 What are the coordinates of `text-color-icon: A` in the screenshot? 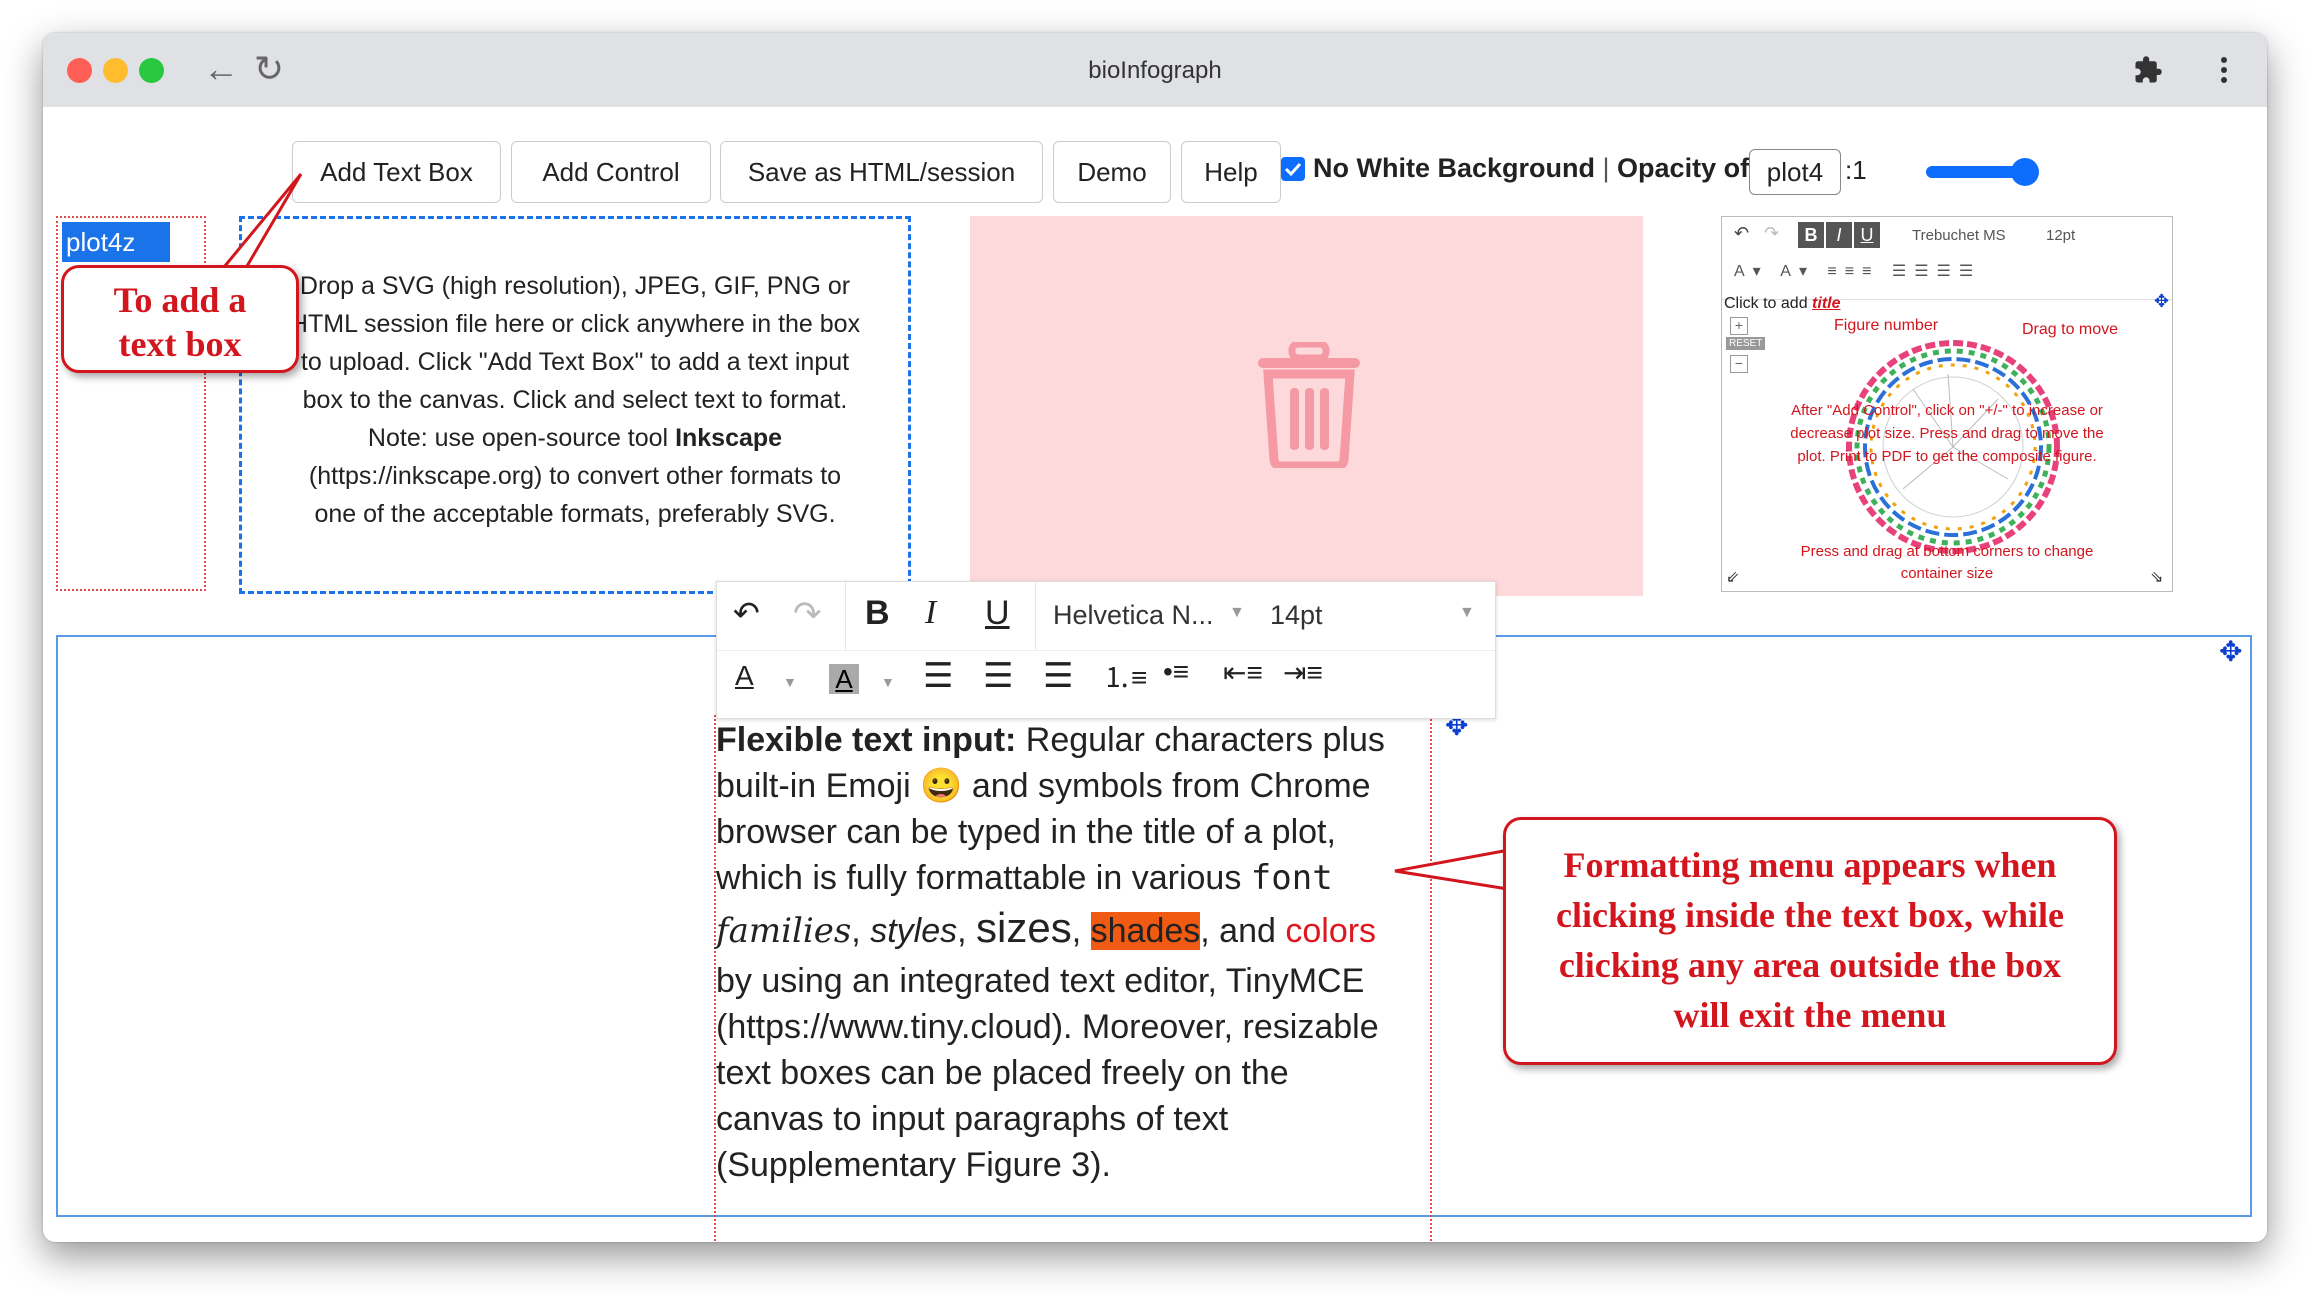 It's located at (744, 676).